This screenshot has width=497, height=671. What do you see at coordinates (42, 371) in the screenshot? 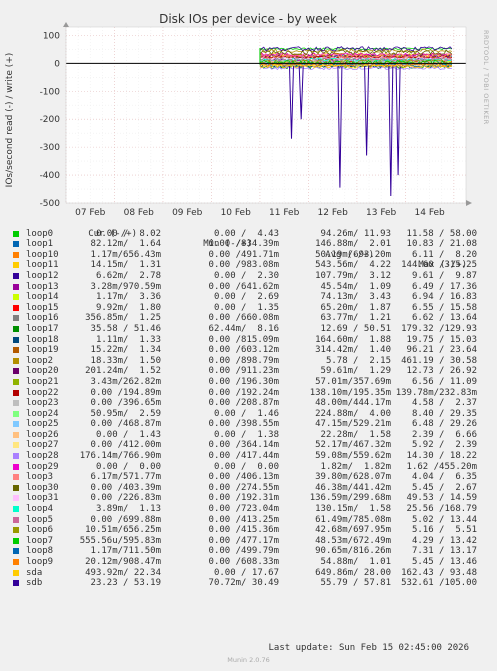
I see `legend-device-name: loop20` at bounding box center [42, 371].